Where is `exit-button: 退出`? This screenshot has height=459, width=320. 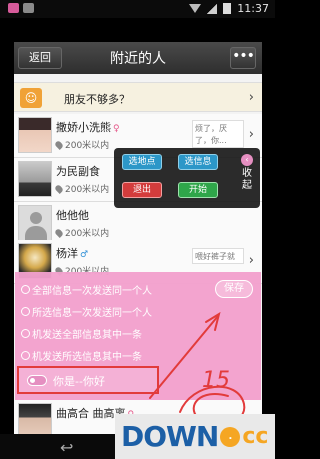
exit-button: 退出 is located at coordinates (142, 190).